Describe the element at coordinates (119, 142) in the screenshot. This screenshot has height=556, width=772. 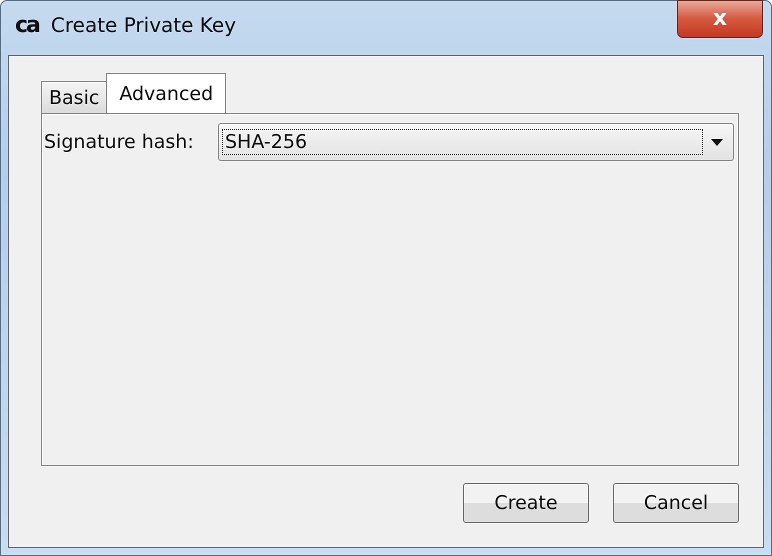
I see `field-label: Signature hash:` at that location.